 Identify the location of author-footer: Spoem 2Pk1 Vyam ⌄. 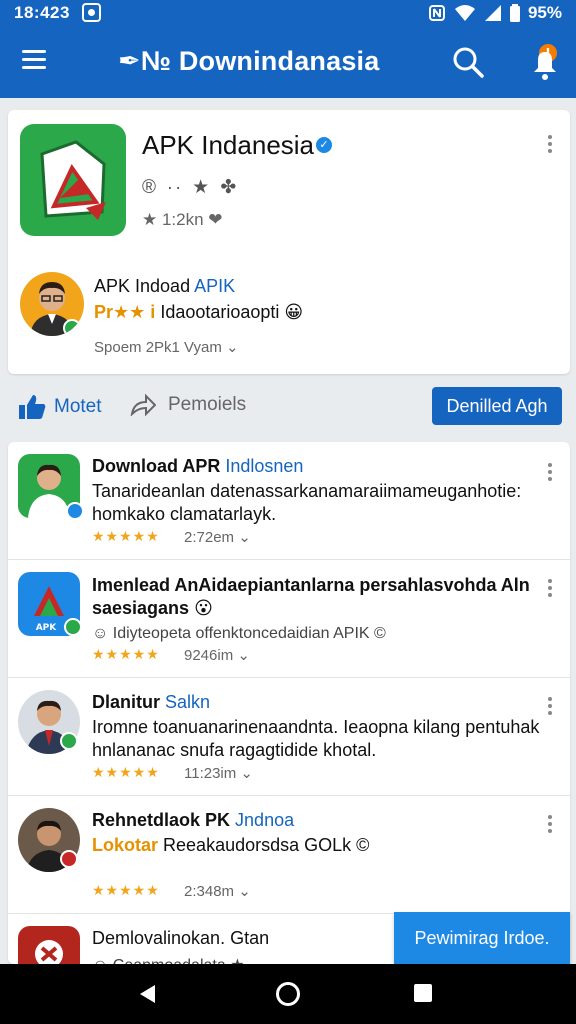
(166, 347).